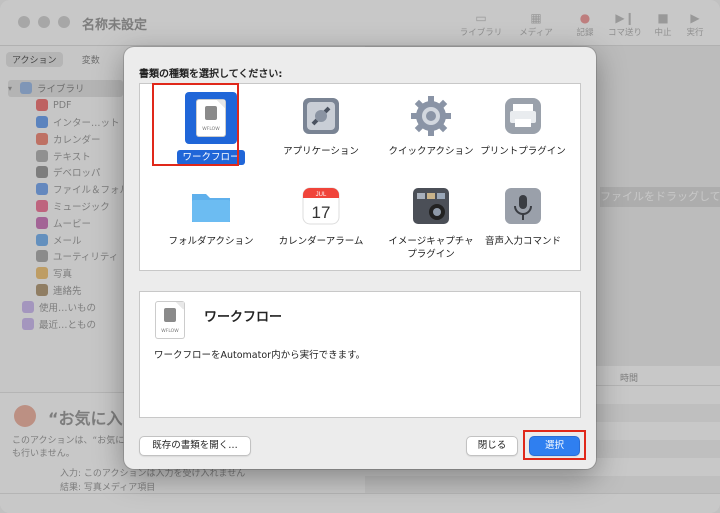  I want to click on doc-type-label: 音声入力コマンド, so click(522, 241).